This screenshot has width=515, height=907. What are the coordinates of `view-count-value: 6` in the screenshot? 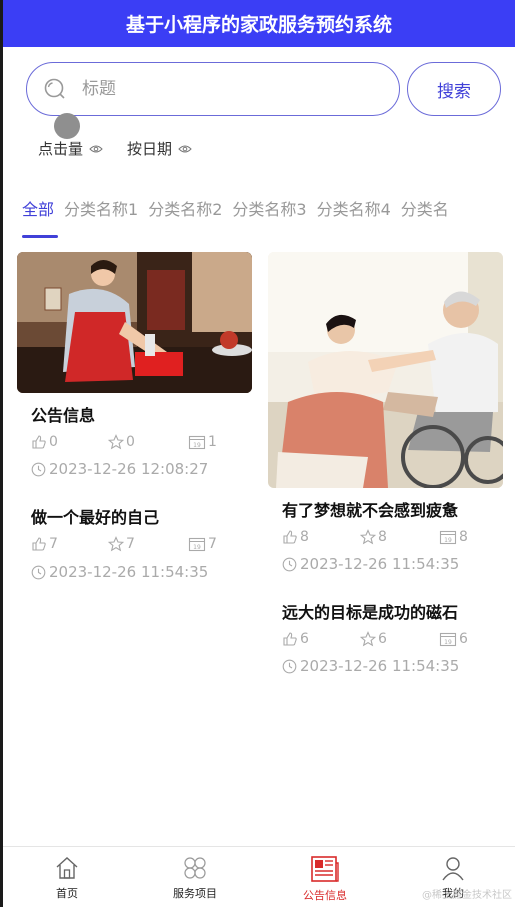 It's located at (463, 639).